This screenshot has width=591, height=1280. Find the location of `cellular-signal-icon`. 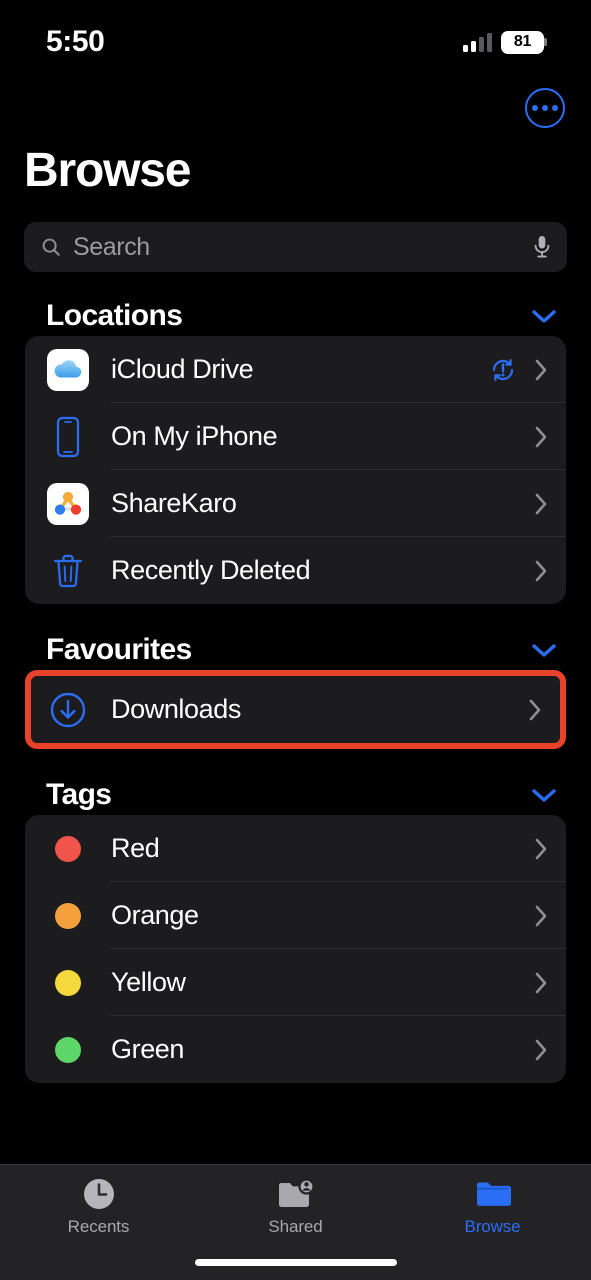

cellular-signal-icon is located at coordinates (477, 42).